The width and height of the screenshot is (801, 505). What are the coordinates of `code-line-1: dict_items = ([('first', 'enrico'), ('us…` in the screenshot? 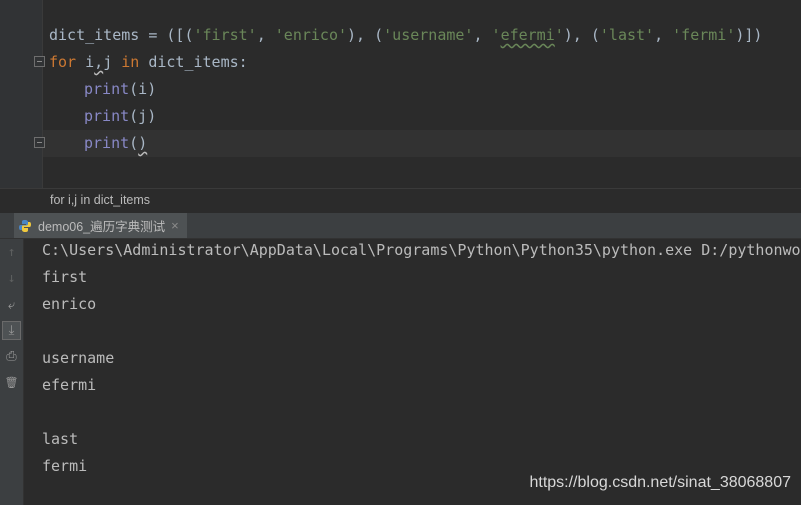 It's located at (405, 35).